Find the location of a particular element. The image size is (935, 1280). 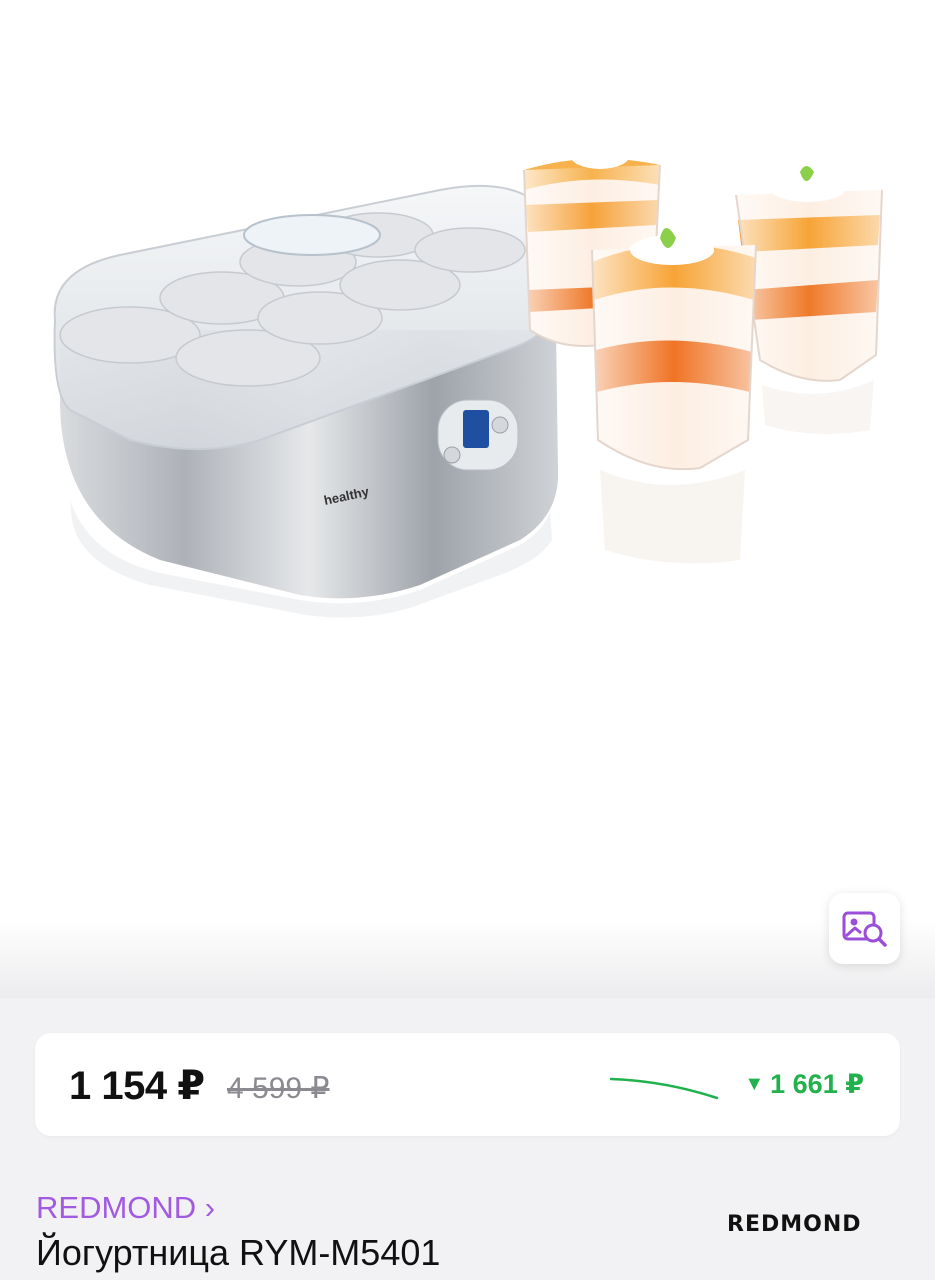

price-trend-line is located at coordinates (664, 1088).